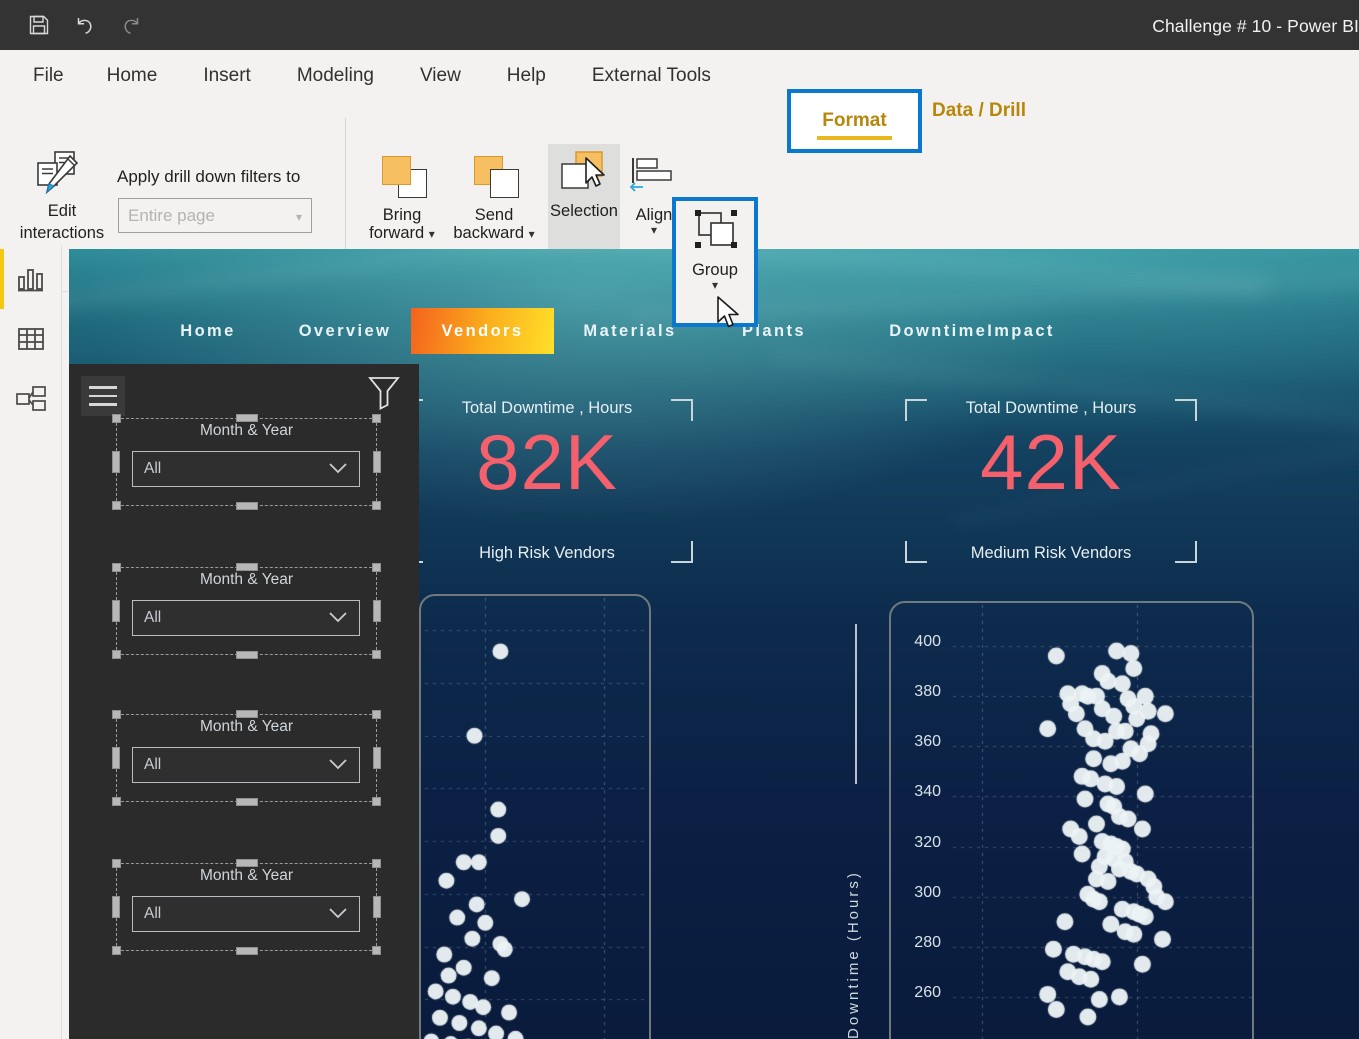 The width and height of the screenshot is (1359, 1039). I want to click on redo-icon, so click(131, 25).